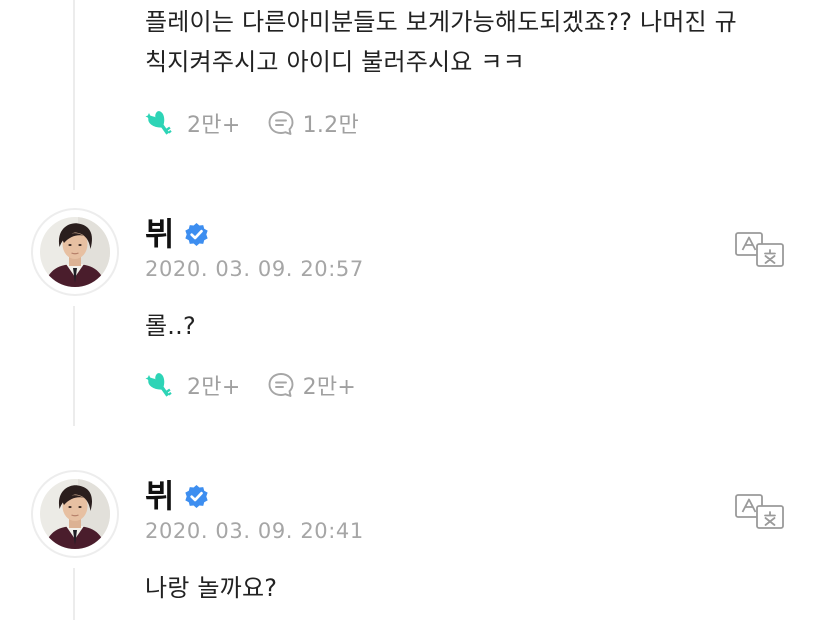  I want to click on comment-text: 롤..?, so click(170, 326).